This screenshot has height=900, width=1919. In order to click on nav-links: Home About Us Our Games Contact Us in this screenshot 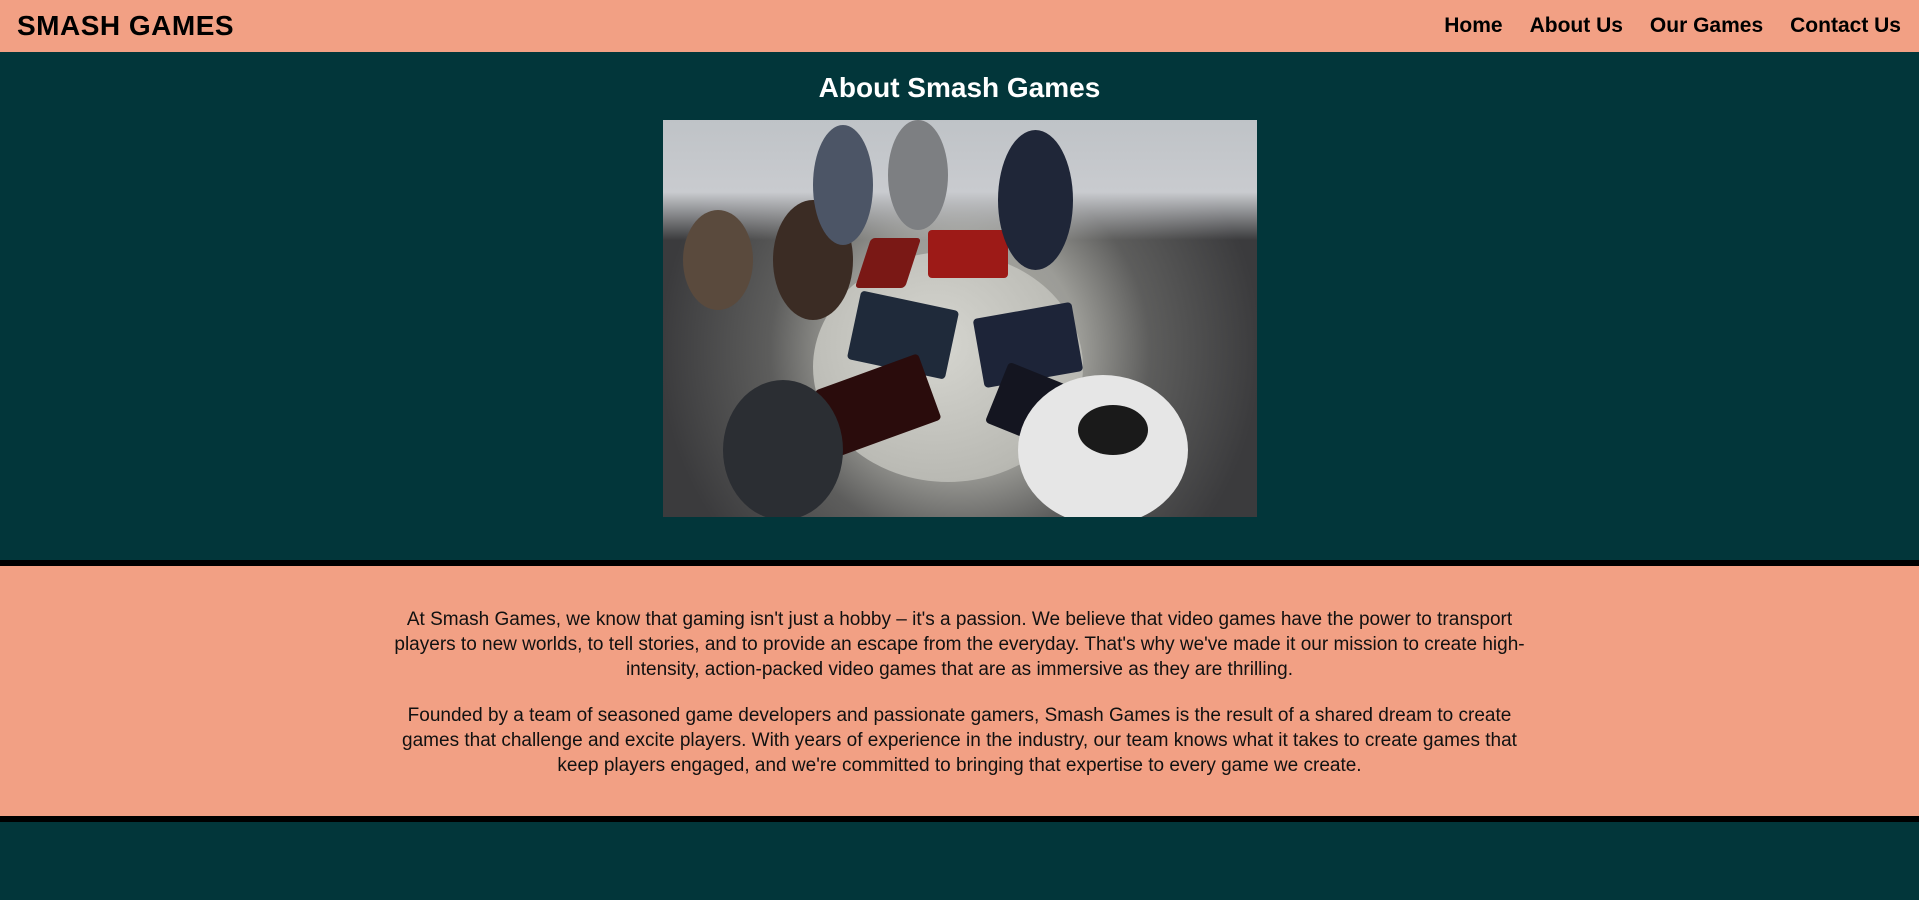, I will do `click(1672, 26)`.